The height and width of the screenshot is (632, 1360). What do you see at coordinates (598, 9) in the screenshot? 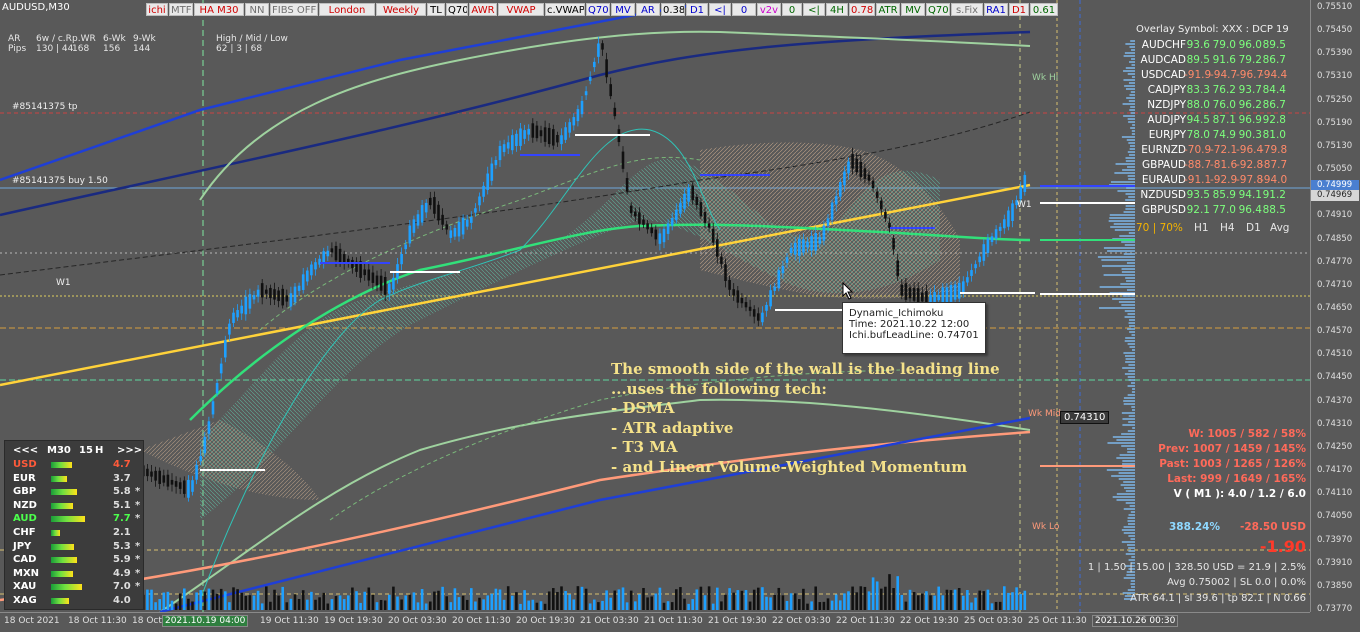
I see `toolbar-button-12: Q70` at bounding box center [598, 9].